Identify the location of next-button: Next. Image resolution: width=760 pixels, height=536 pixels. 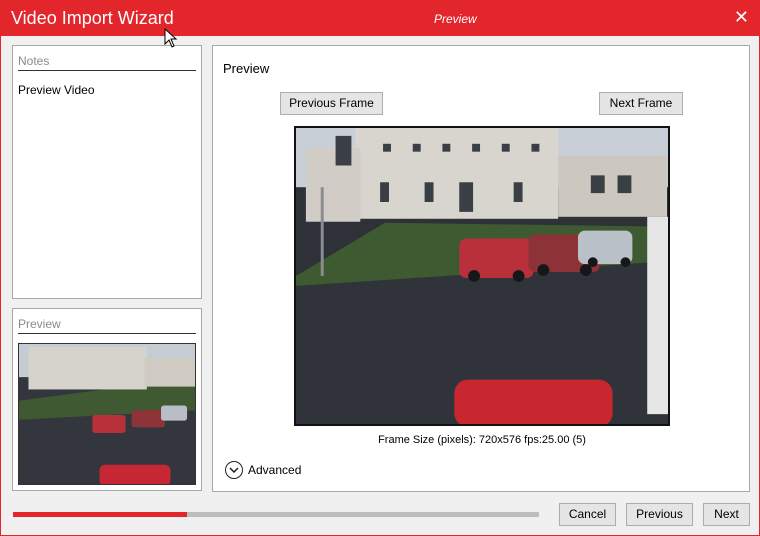
(726, 514).